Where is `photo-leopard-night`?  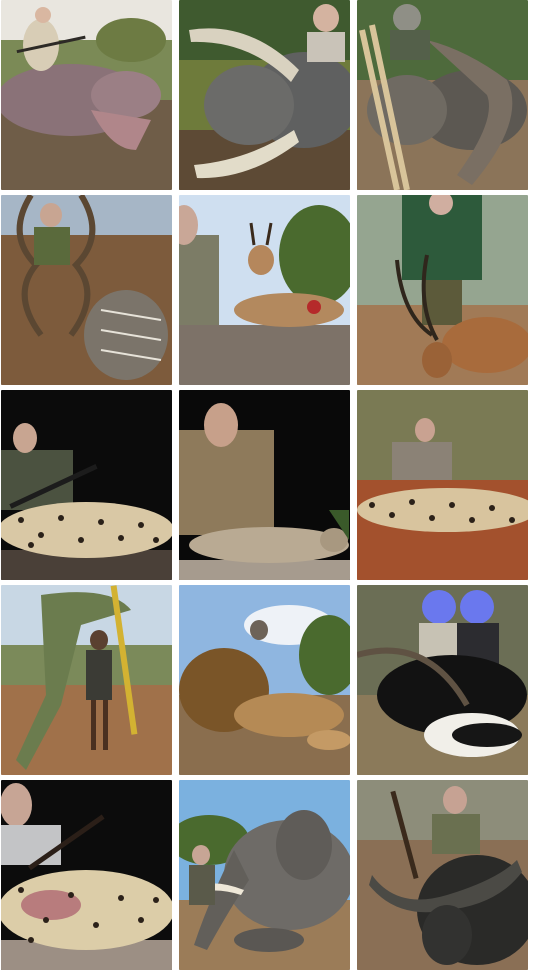 photo-leopard-night is located at coordinates (86, 485).